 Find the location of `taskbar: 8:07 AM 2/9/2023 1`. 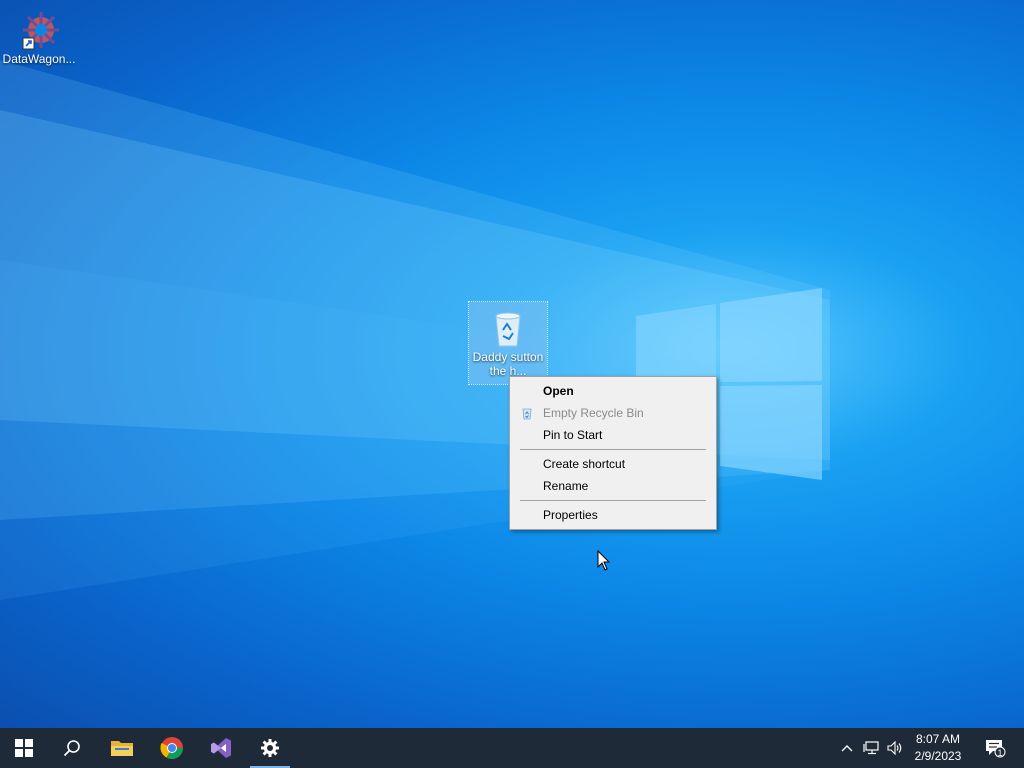

taskbar: 8:07 AM 2/9/2023 1 is located at coordinates (512, 748).